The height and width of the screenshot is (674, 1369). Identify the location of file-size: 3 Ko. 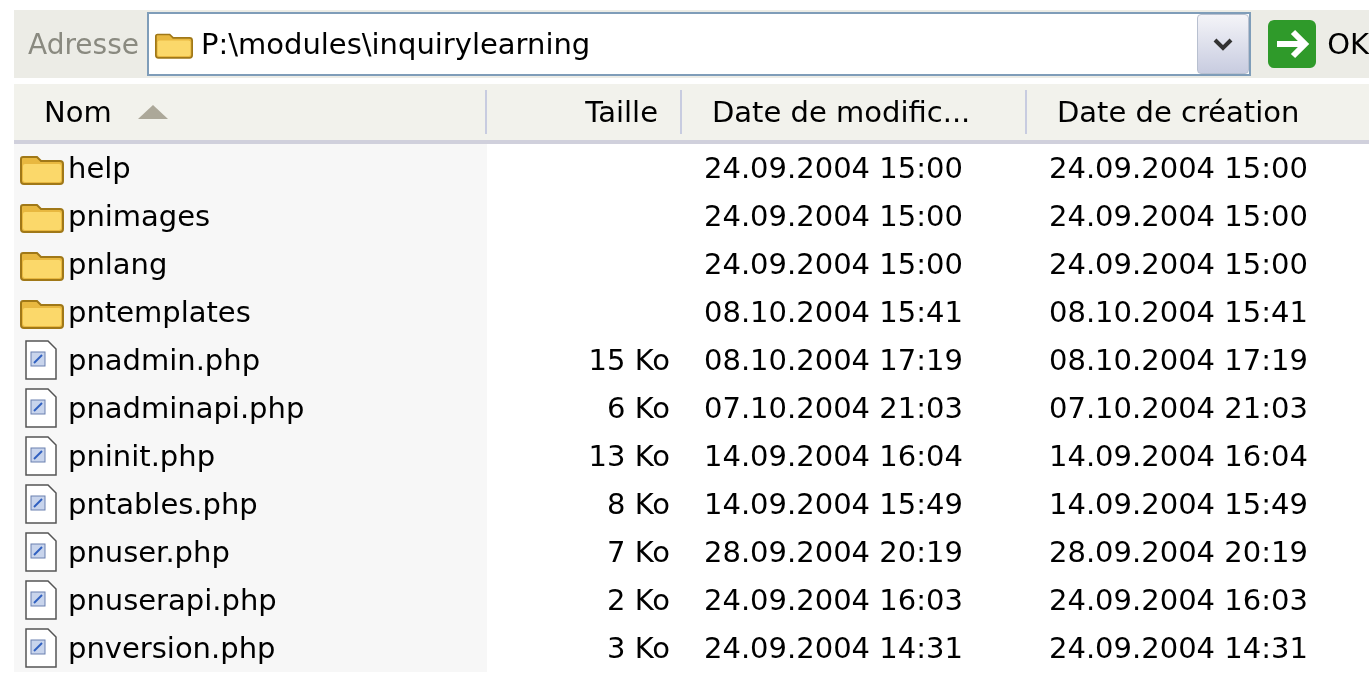
(638, 648).